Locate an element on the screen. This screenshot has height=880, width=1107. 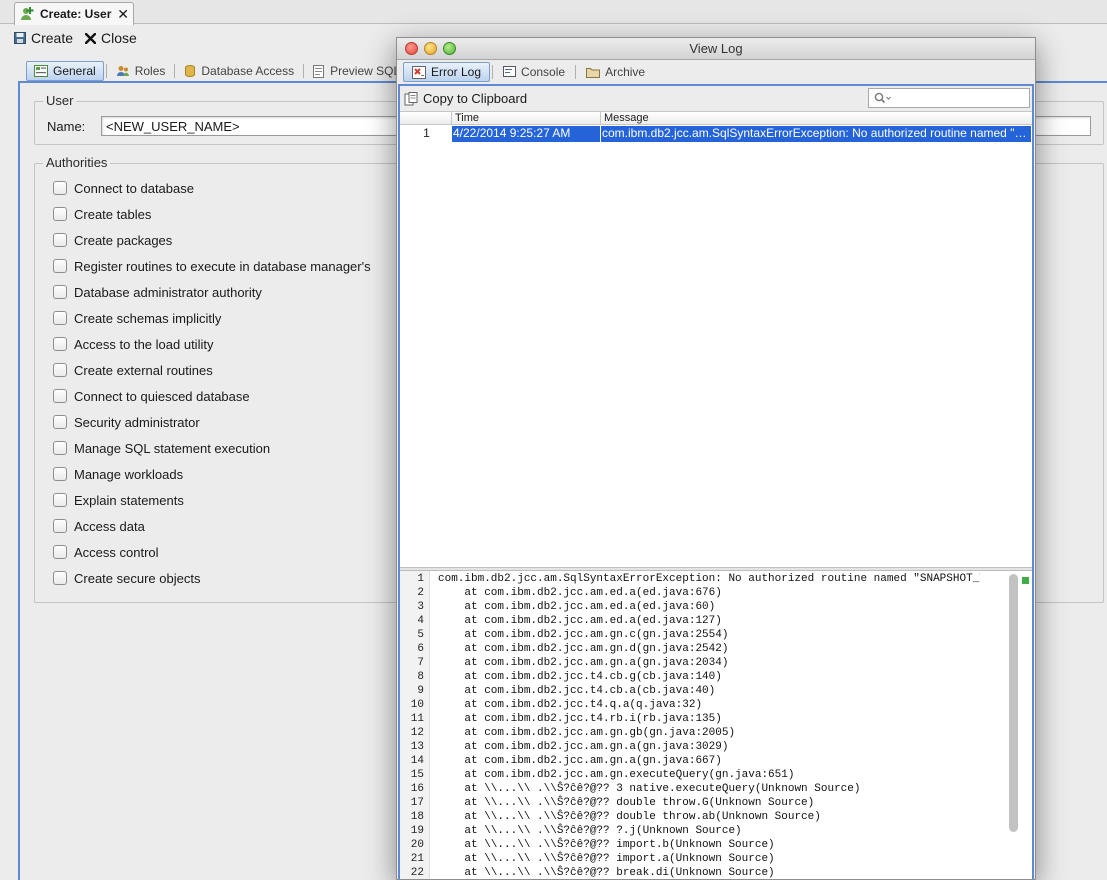
tab-console: Console is located at coordinates (534, 72).